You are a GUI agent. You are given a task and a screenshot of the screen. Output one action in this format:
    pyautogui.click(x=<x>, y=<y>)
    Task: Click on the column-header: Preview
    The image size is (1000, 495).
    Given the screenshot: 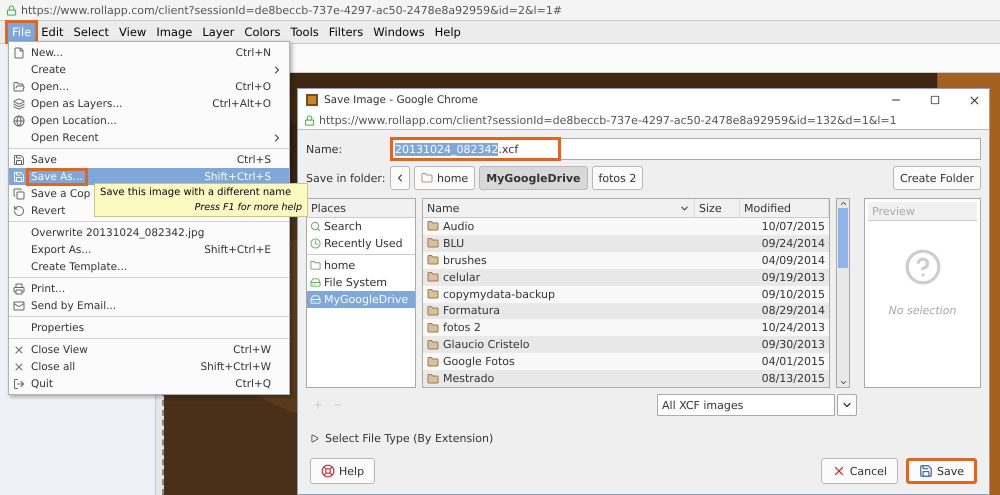 What is the action you would take?
    pyautogui.click(x=922, y=211)
    